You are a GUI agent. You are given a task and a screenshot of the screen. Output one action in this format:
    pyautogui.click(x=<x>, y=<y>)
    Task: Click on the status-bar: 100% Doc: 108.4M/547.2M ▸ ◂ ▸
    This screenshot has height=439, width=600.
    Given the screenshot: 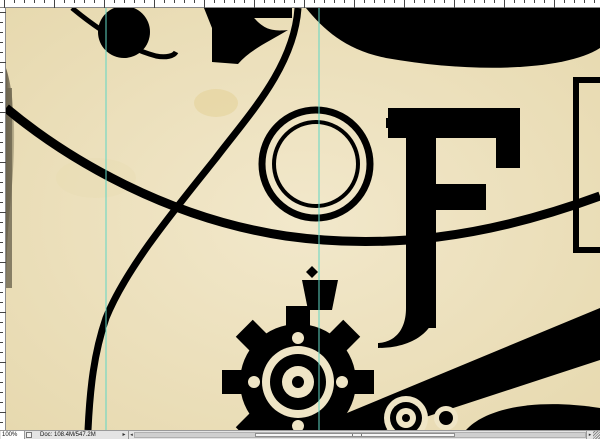 What is the action you would take?
    pyautogui.click(x=300, y=434)
    